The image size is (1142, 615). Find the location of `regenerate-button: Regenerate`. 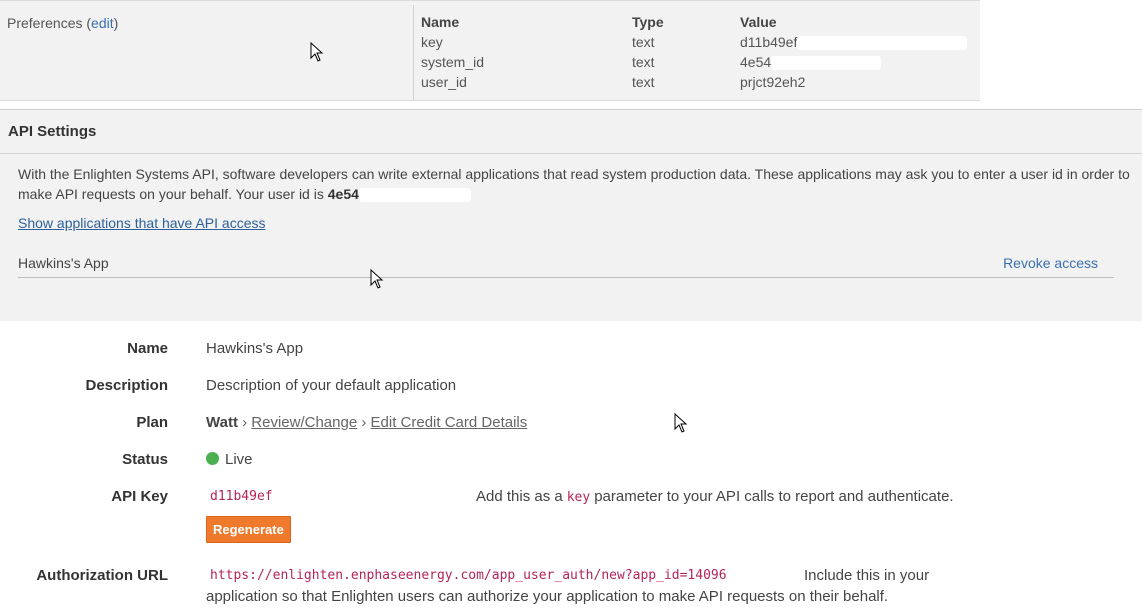

regenerate-button: Regenerate is located at coordinates (248, 529).